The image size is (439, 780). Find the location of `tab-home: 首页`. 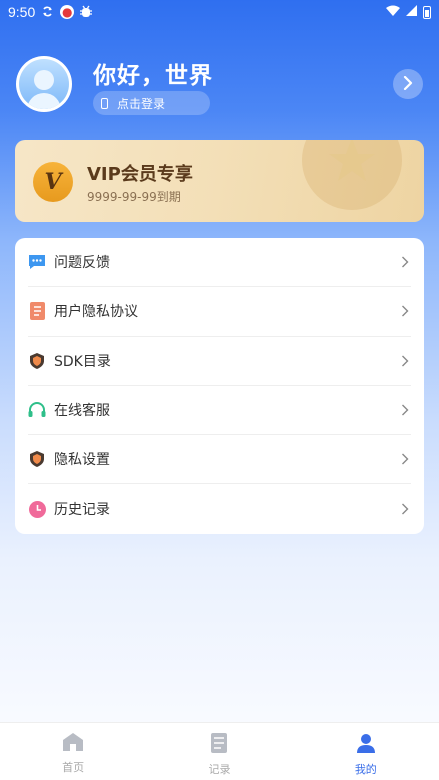

tab-home: 首页 is located at coordinates (73, 751).